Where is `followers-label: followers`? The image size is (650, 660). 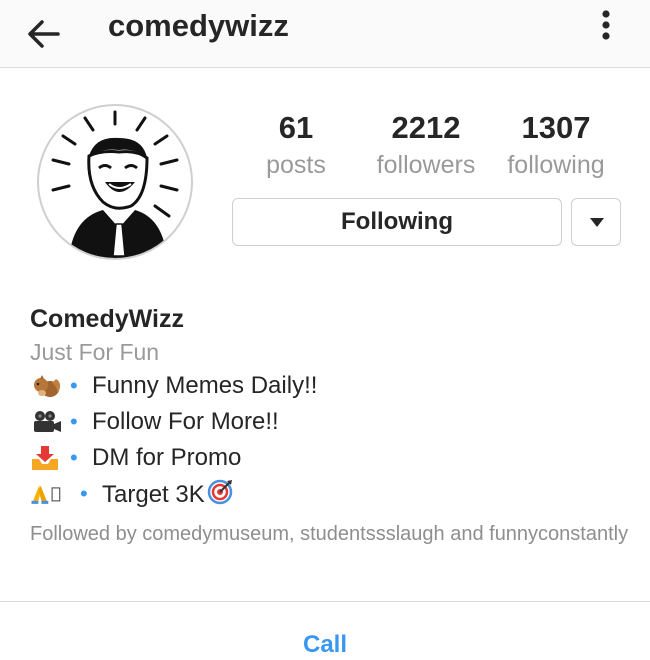
followers-label: followers is located at coordinates (426, 165).